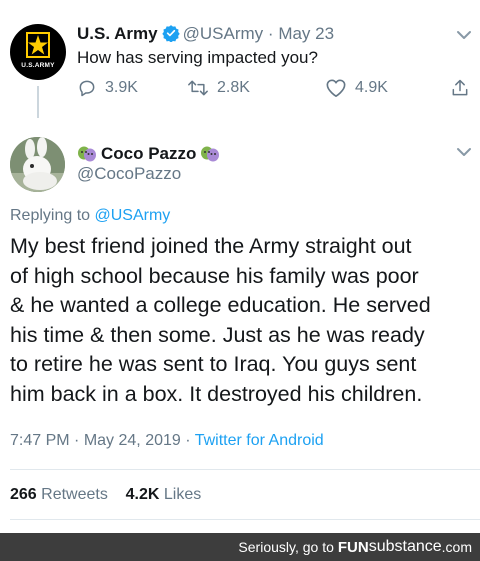 The image size is (480, 561). Describe the element at coordinates (50, 215) in the screenshot. I see `replying-to-label: Replying to` at that location.